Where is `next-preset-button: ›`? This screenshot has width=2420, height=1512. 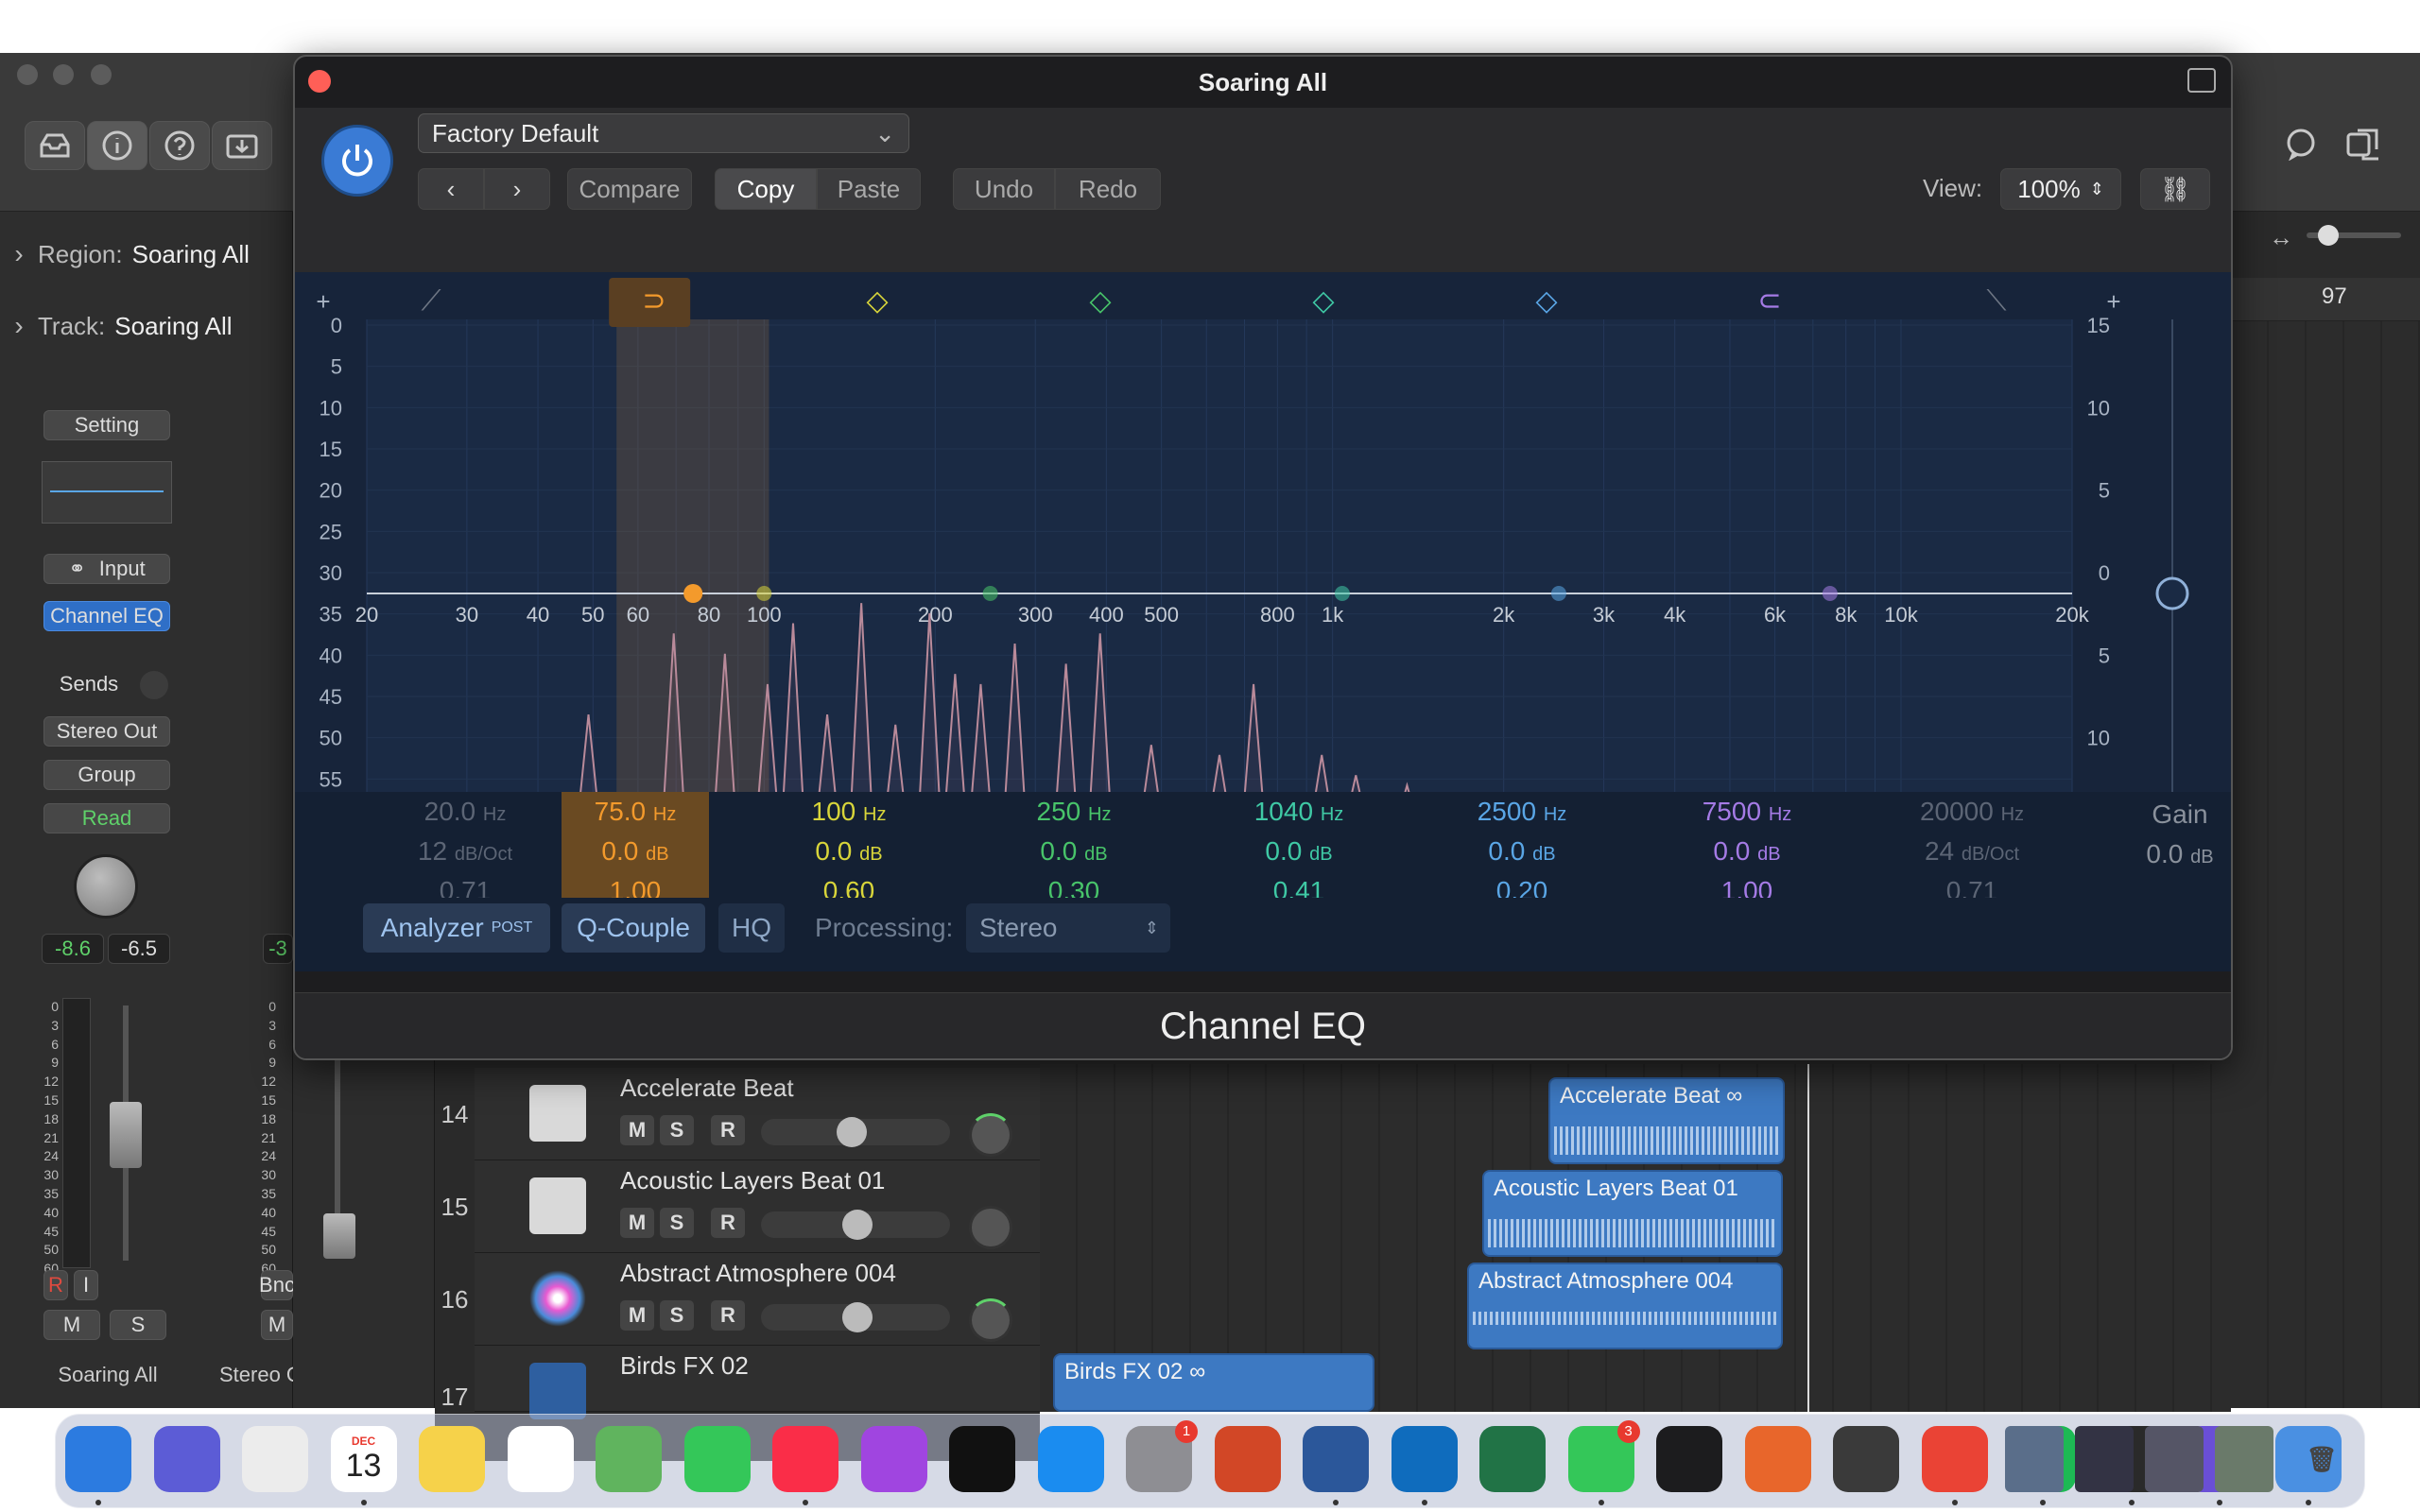
next-preset-button: › is located at coordinates (517, 189).